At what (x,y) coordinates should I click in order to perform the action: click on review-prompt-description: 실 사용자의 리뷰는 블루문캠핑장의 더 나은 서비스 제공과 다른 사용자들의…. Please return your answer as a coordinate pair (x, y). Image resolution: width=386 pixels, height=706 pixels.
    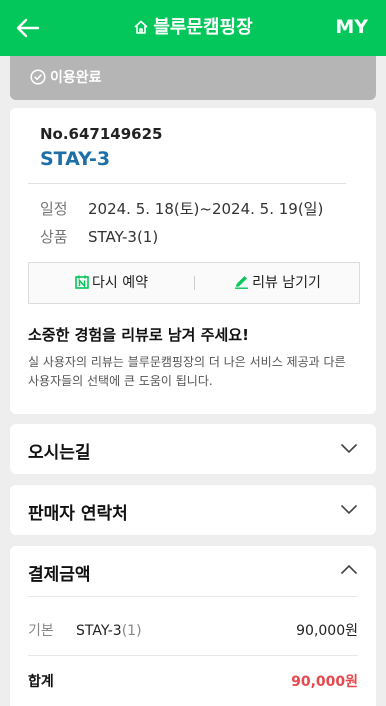
    Looking at the image, I should click on (187, 371).